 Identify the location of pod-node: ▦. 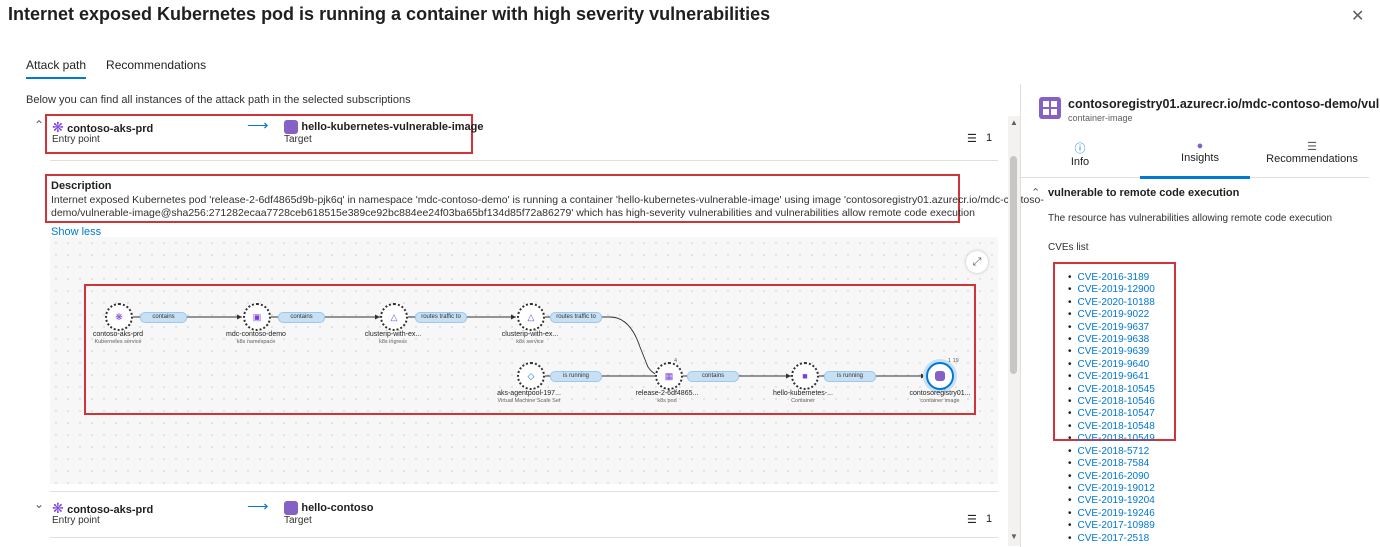
(669, 376).